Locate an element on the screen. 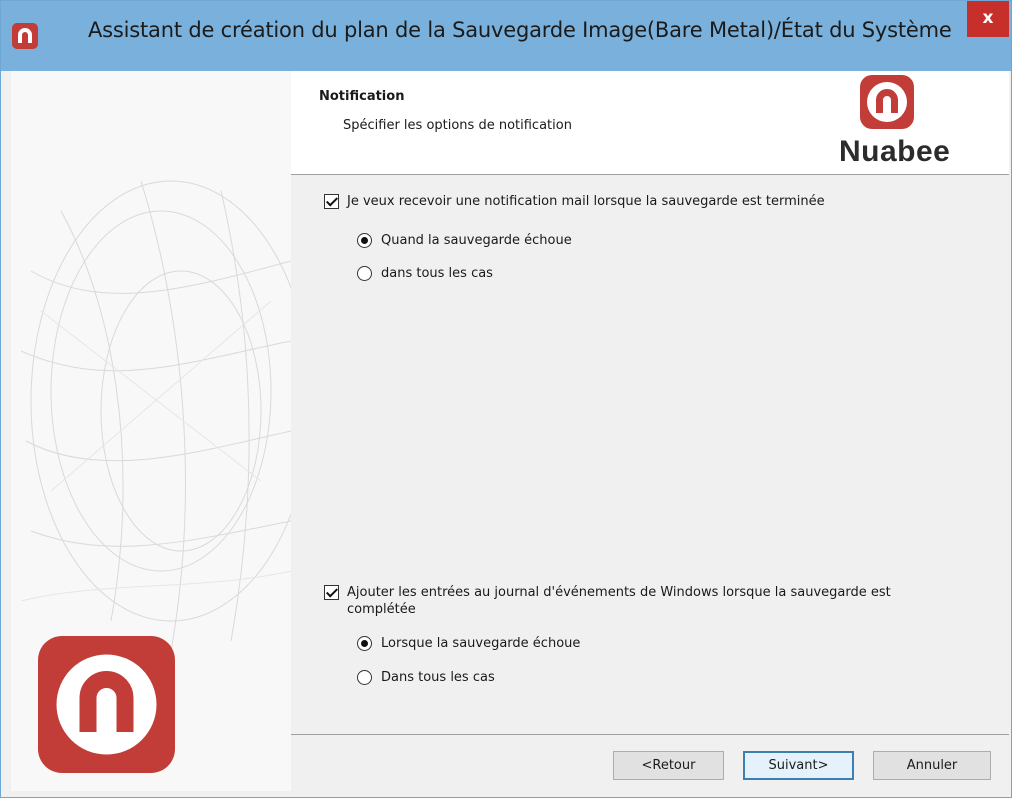  eventlog-radio-always: Dans tous les cas is located at coordinates (426, 677).